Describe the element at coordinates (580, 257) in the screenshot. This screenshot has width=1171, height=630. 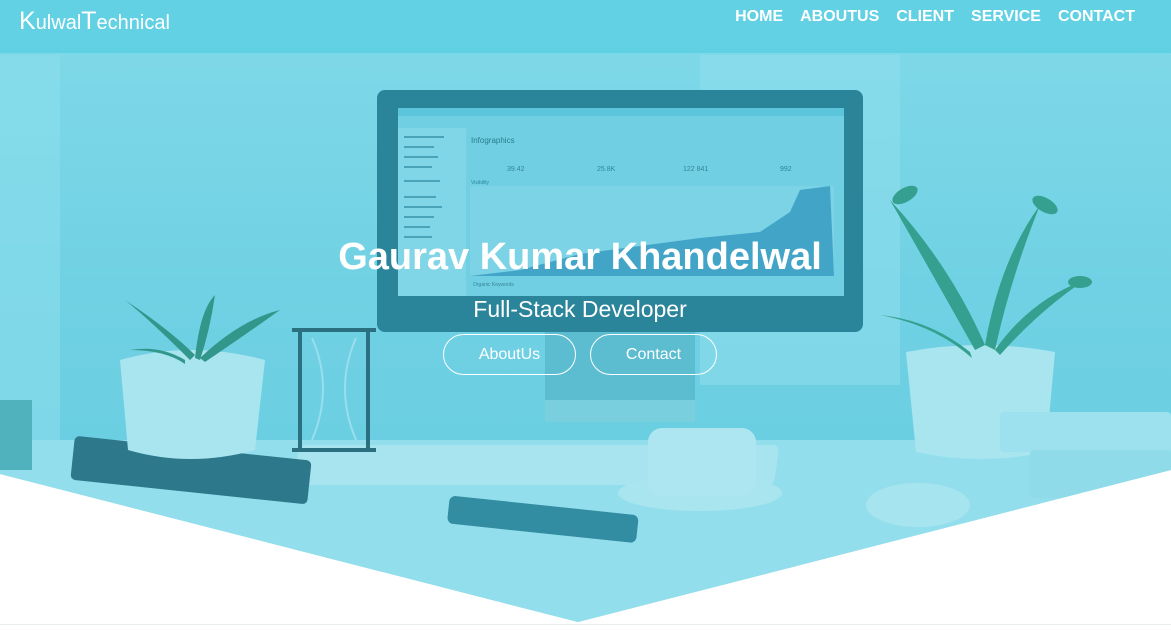
I see `hero-title: Gaurav Kumar Khandelwal` at that location.